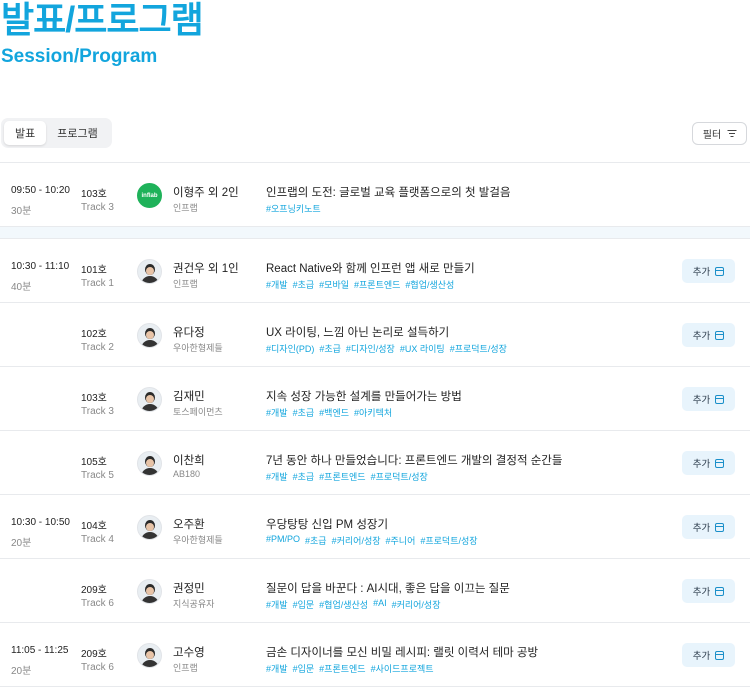 The image size is (750, 693). What do you see at coordinates (189, 525) in the screenshot?
I see `speaker-name: 오주환` at bounding box center [189, 525].